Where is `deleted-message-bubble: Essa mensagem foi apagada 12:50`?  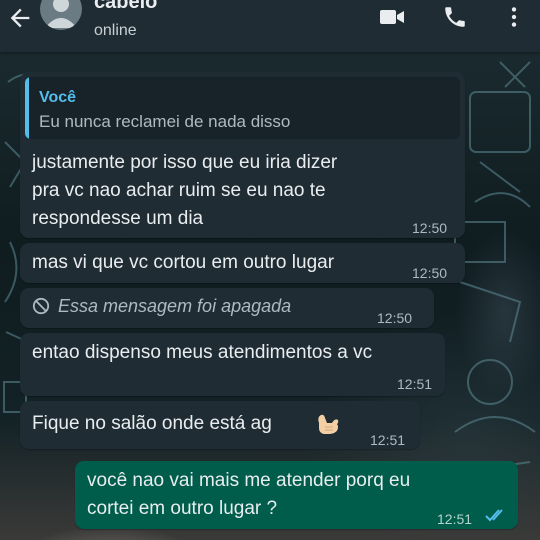 deleted-message-bubble: Essa mensagem foi apagada 12:50 is located at coordinates (227, 308).